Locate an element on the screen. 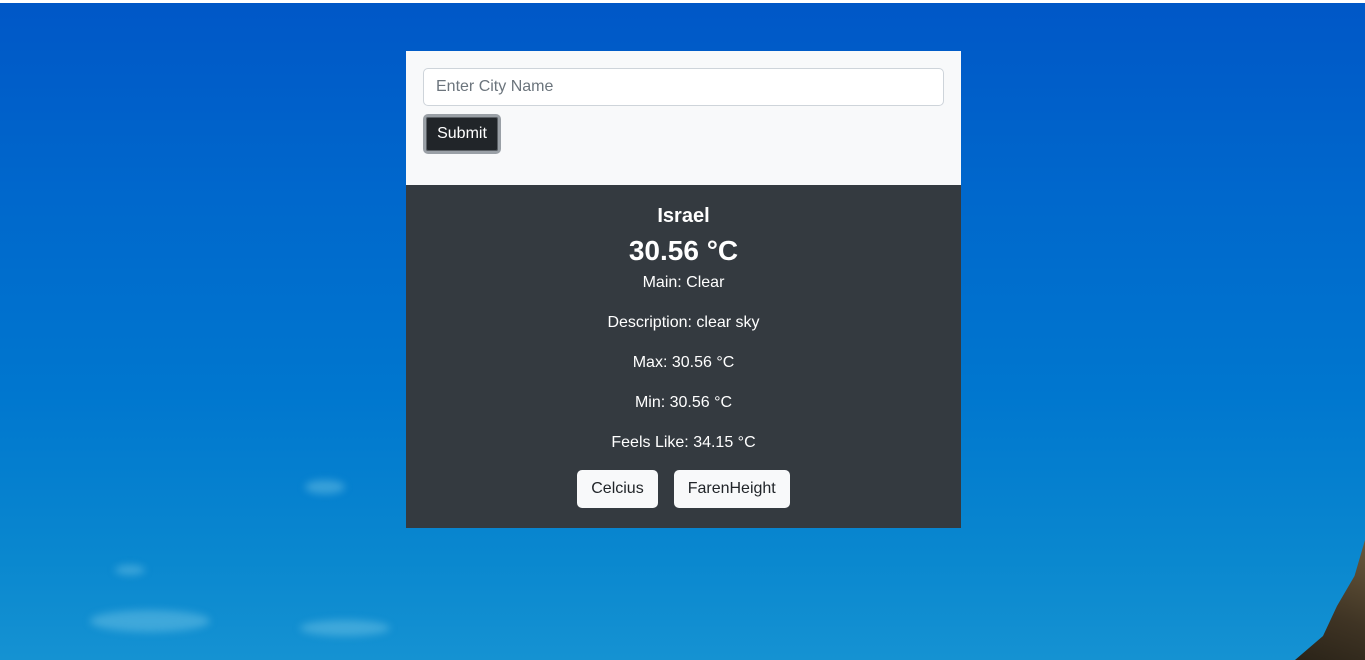  search-form: Submit is located at coordinates (683, 118).